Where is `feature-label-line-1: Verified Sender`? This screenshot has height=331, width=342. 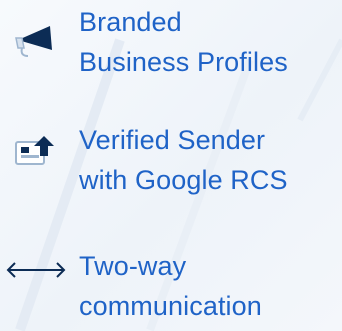
feature-label-line-1: Verified Sender is located at coordinates (172, 140).